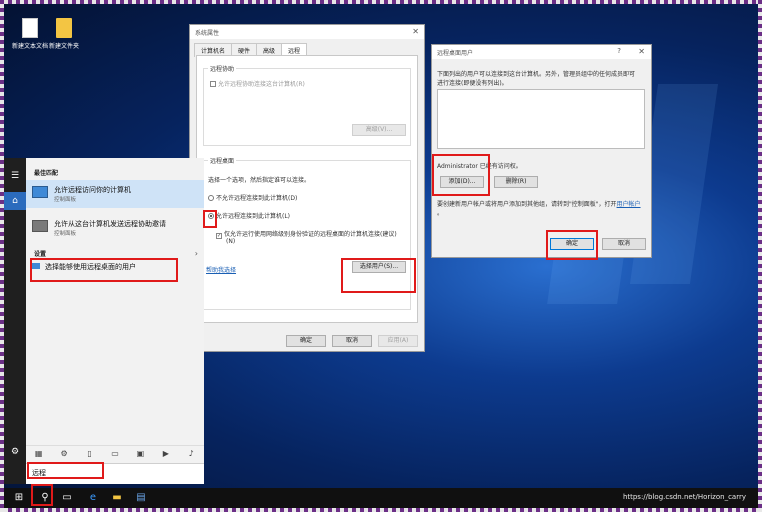 This screenshot has height=512, width=762. I want to click on window-title: 系统属性, so click(207, 33).